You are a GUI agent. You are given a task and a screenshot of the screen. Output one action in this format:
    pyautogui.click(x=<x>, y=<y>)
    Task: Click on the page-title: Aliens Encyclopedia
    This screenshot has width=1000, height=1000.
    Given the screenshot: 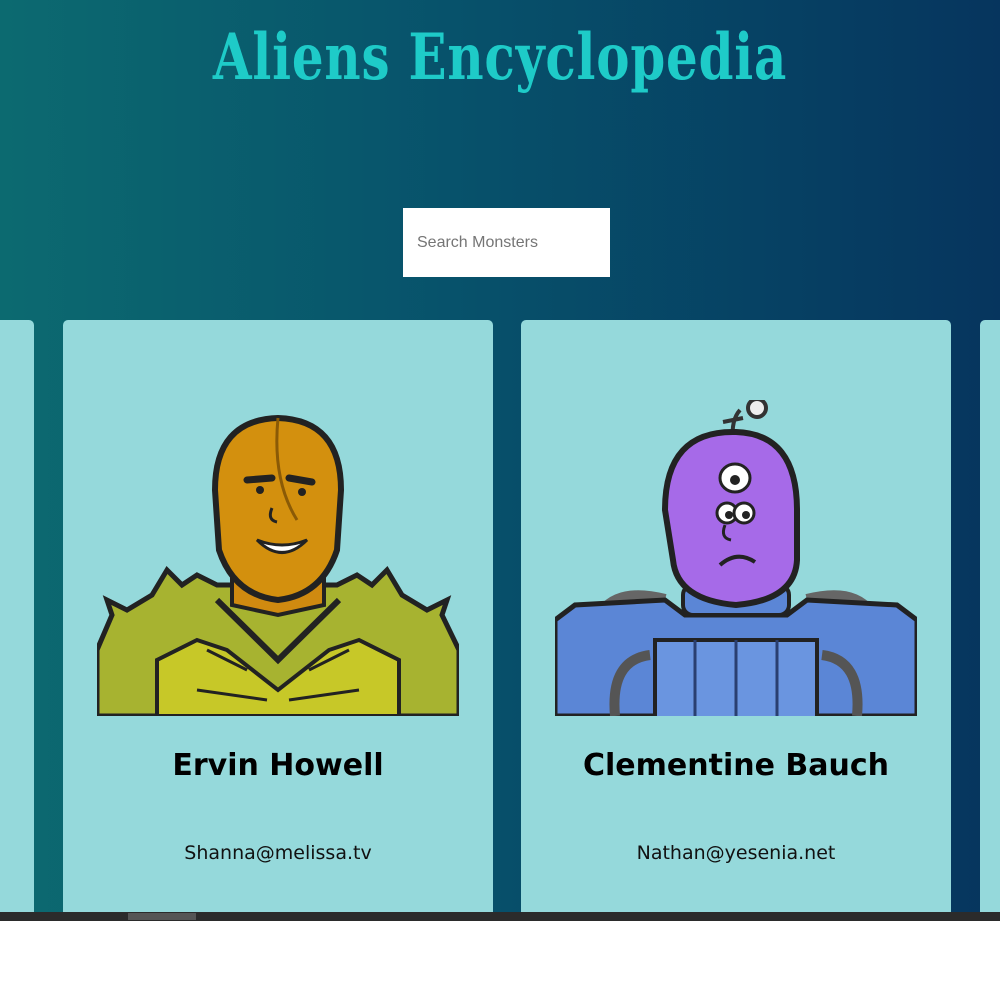 What is the action you would take?
    pyautogui.click(x=500, y=57)
    